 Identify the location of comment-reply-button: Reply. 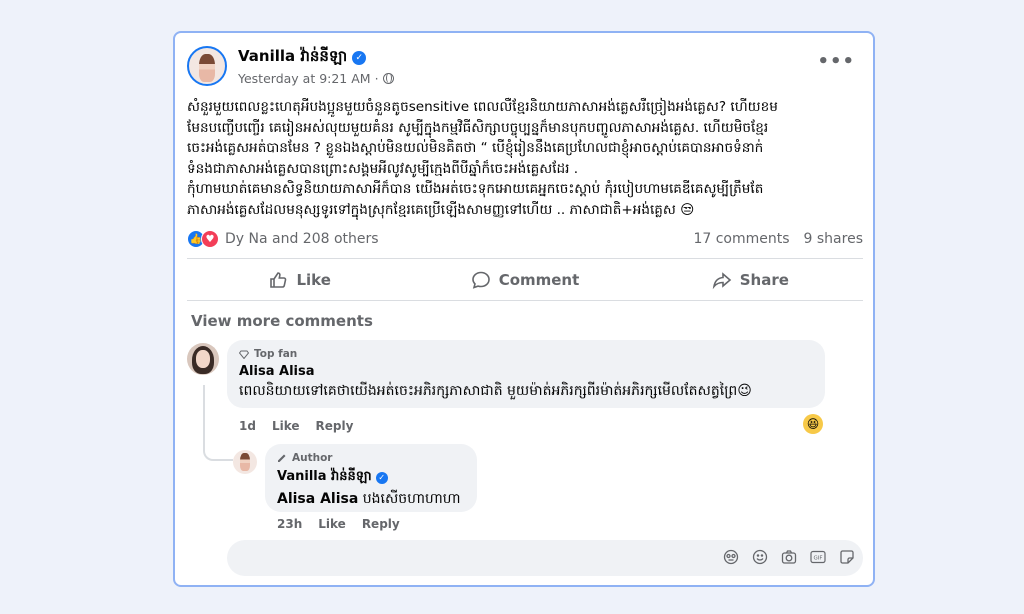
(335, 426).